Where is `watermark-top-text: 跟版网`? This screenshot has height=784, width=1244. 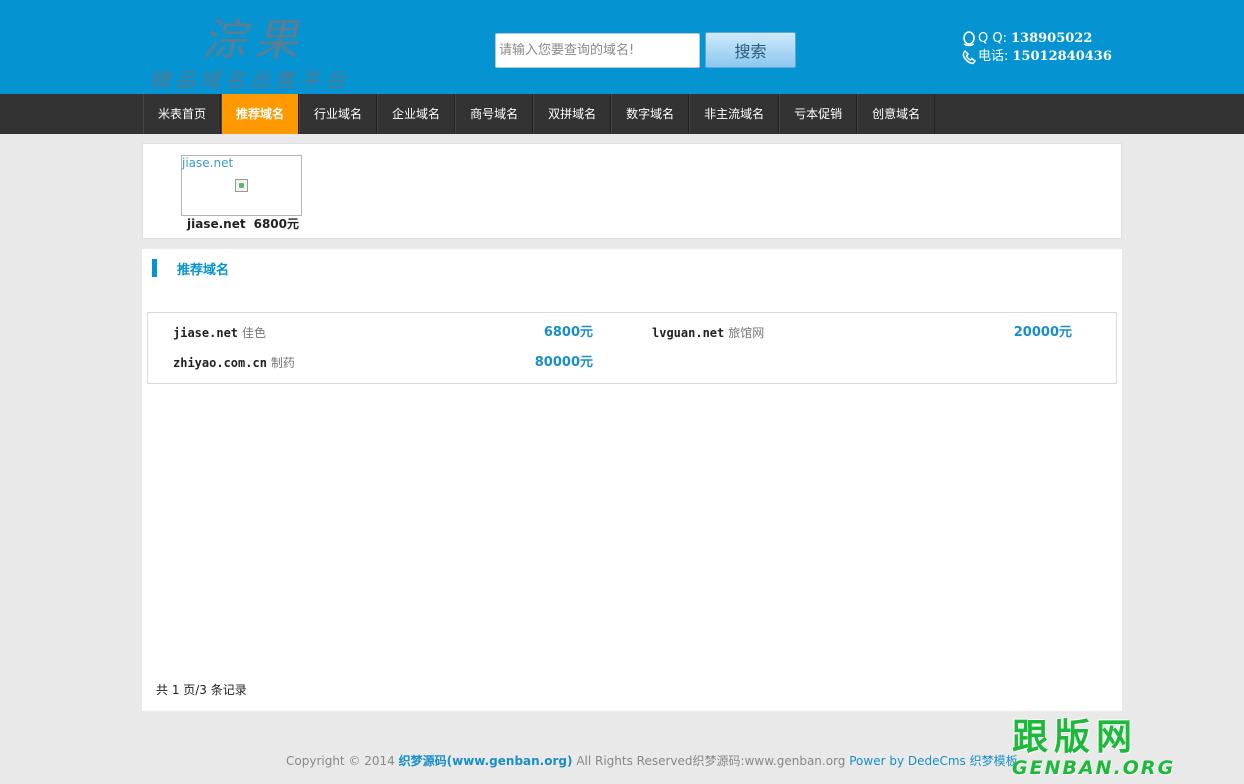
watermark-top-text: 跟版网 is located at coordinates (1075, 737).